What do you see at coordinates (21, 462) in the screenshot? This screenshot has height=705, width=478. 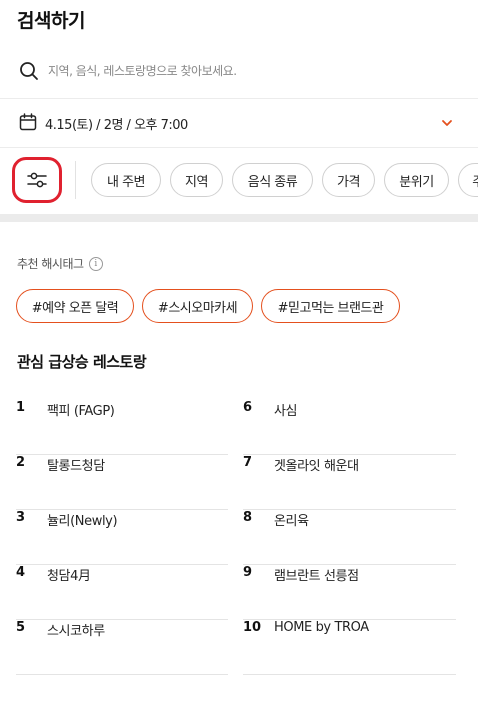 I see `rank-number: 2` at bounding box center [21, 462].